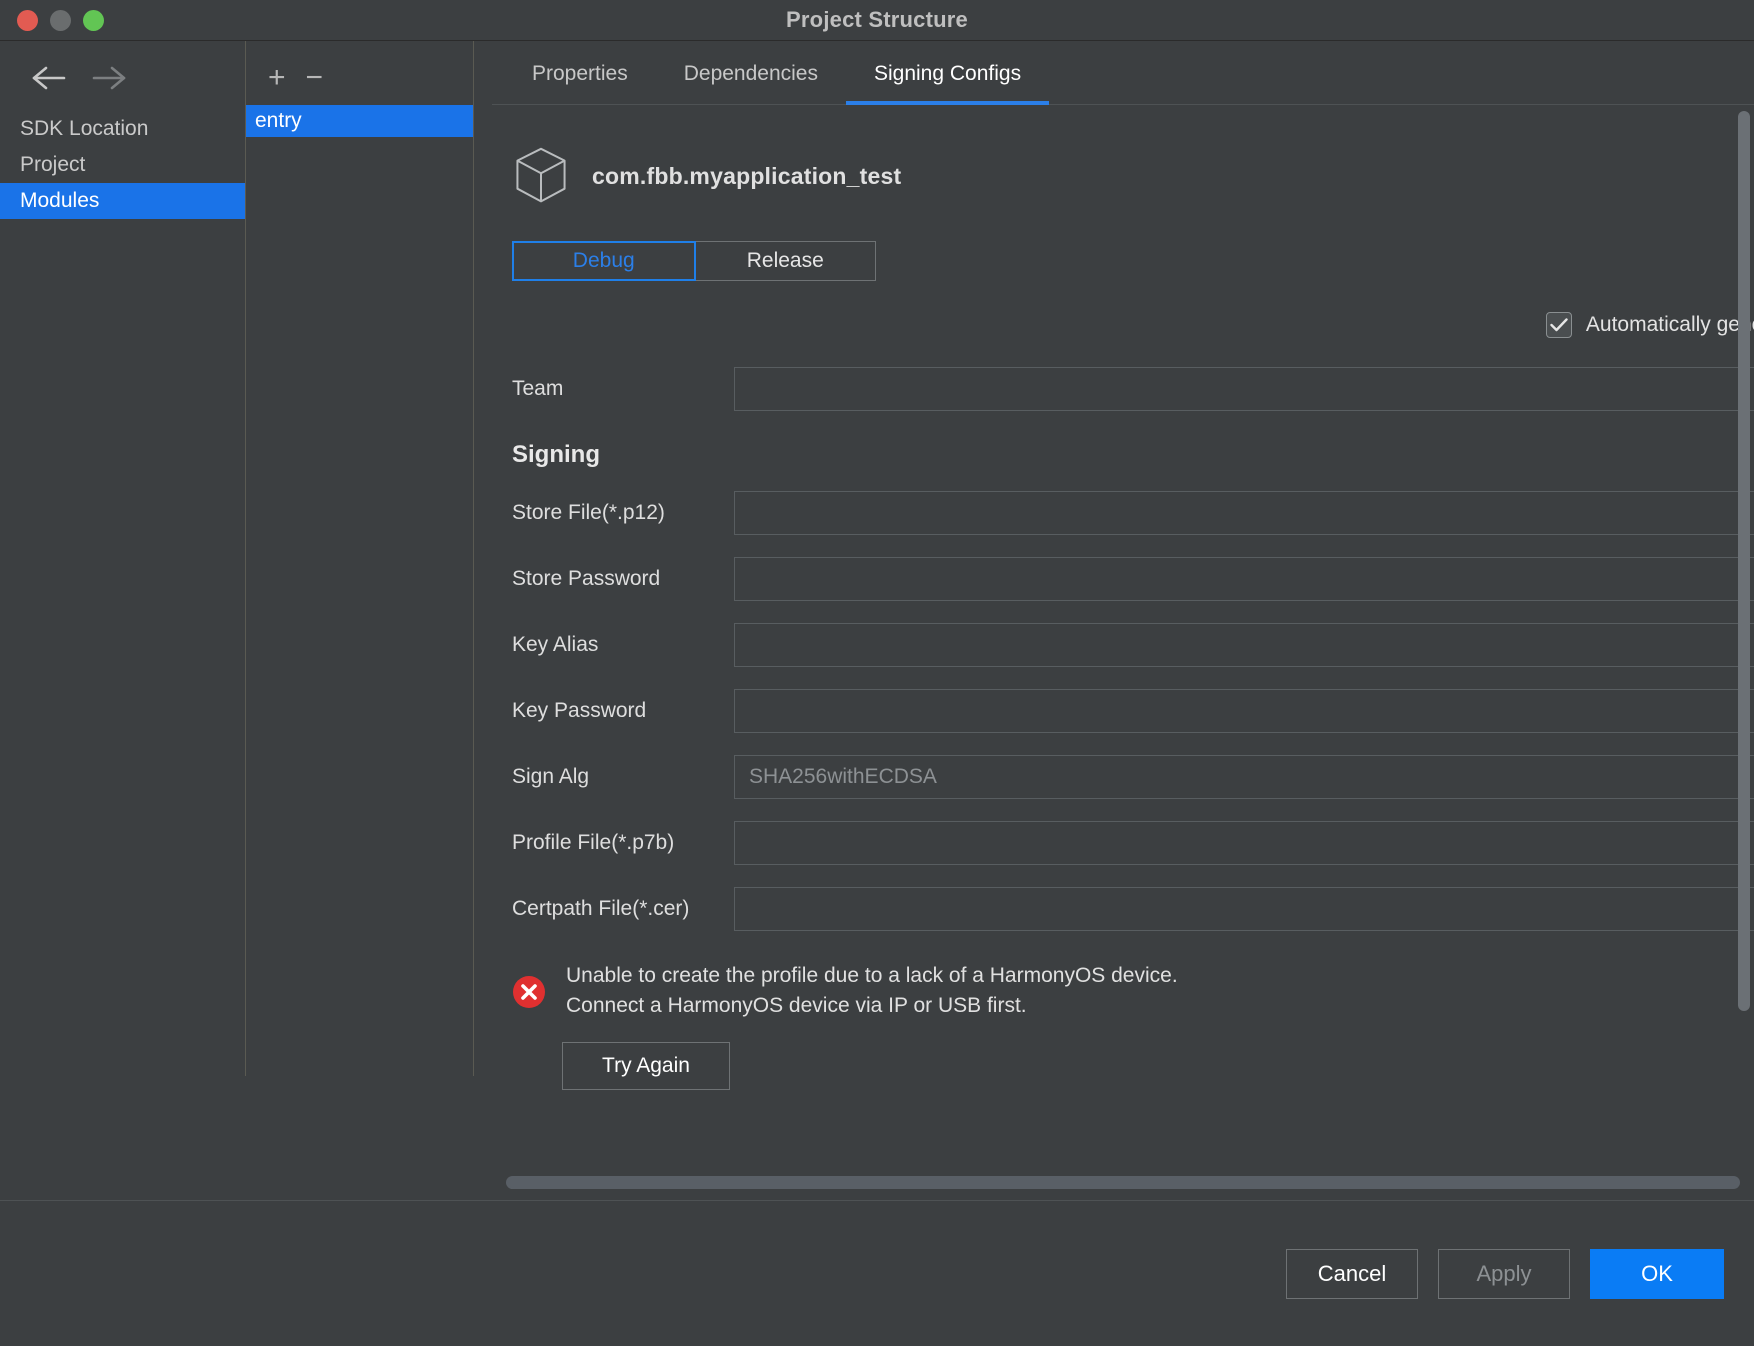 Image resolution: width=1754 pixels, height=1346 pixels. I want to click on arrow-left-icon, so click(49, 78).